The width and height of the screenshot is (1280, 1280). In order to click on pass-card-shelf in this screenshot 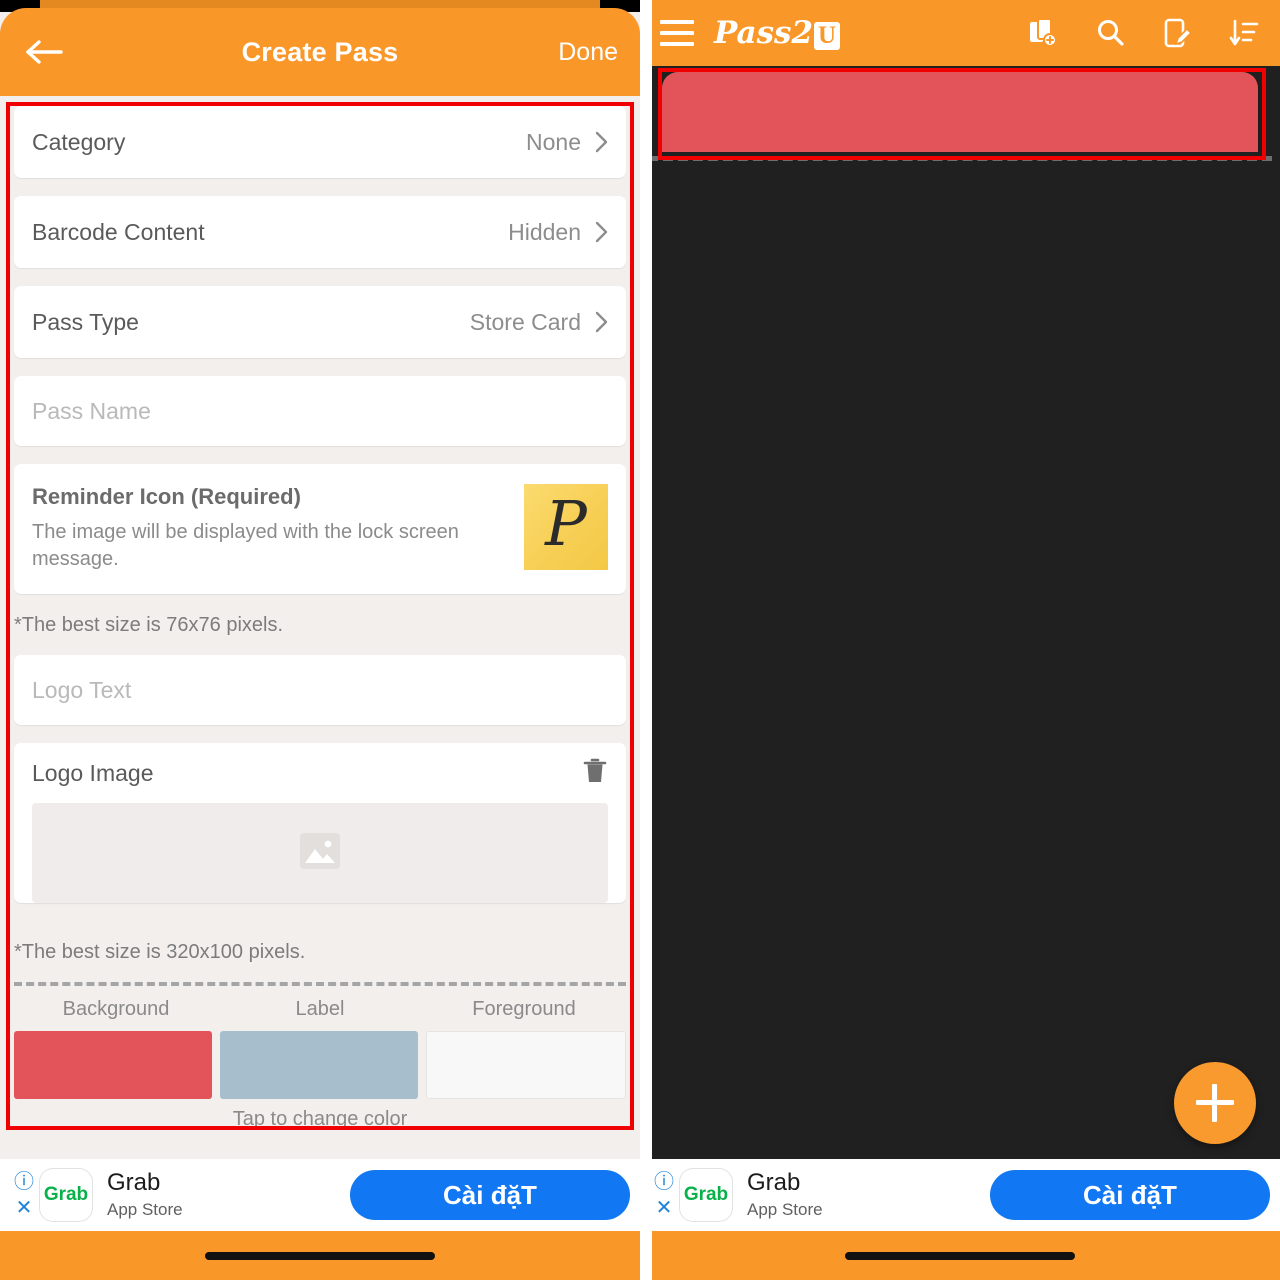, I will do `click(960, 162)`.